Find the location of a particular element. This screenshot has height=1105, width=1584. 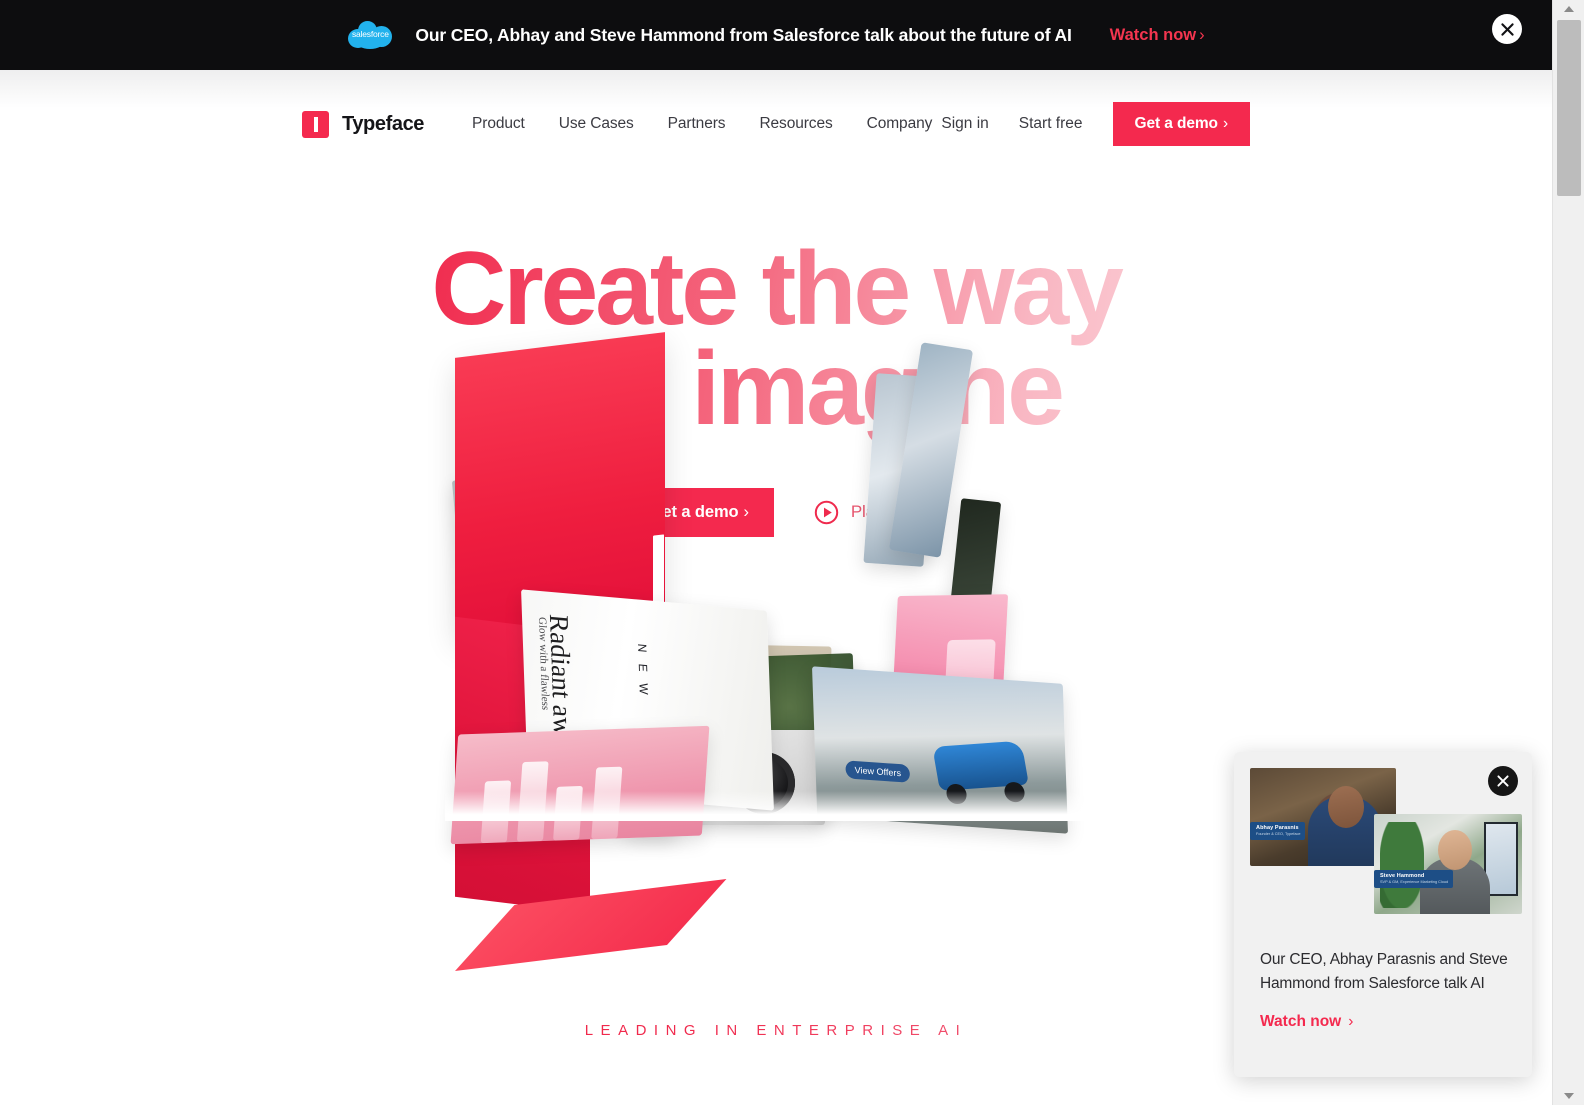

nav-item-resources: Resources is located at coordinates (795, 124).